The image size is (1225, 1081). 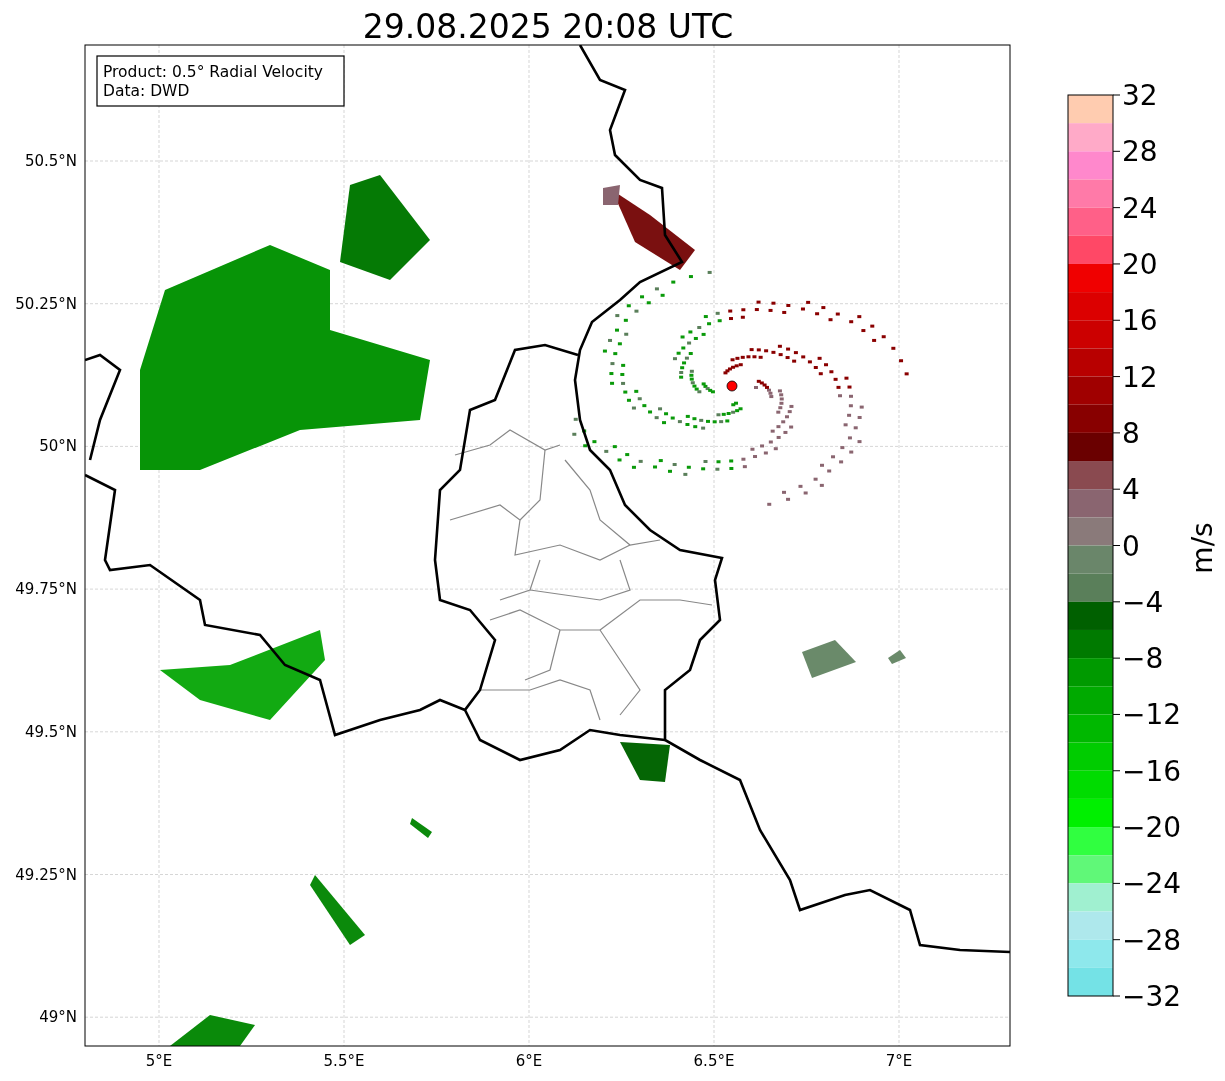 I want to click on longitude-label: 5°E, so click(x=159, y=1061).